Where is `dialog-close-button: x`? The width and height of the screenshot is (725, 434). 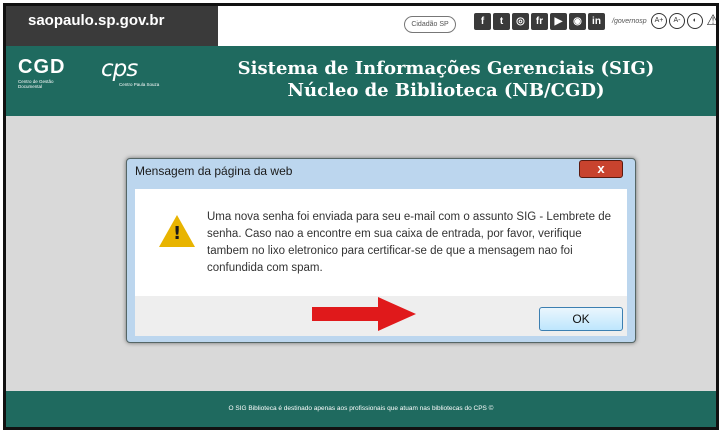 dialog-close-button: x is located at coordinates (601, 169).